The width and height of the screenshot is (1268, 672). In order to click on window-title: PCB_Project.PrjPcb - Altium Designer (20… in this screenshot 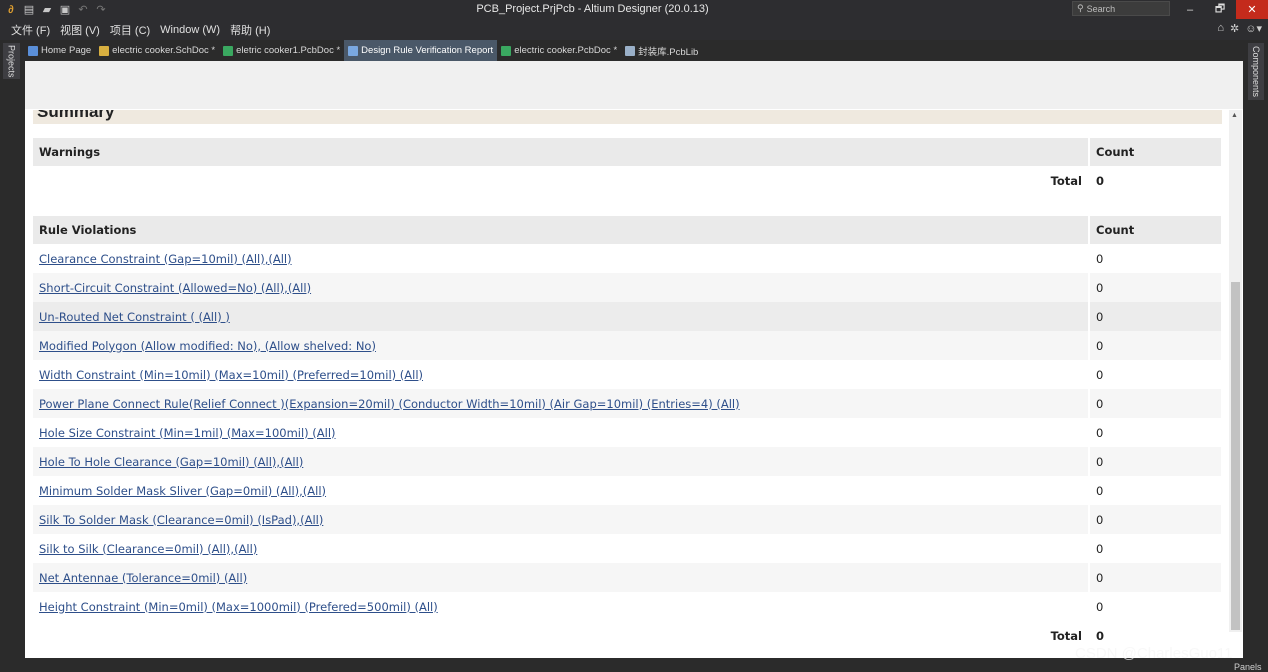, I will do `click(592, 9)`.